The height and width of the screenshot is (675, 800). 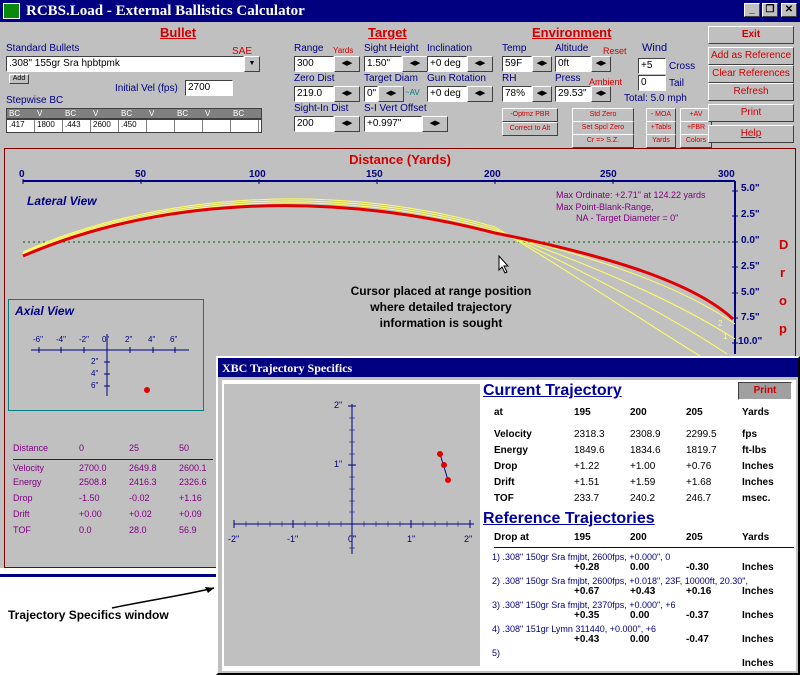 What do you see at coordinates (751, 35) in the screenshot?
I see `exit-button: Exit` at bounding box center [751, 35].